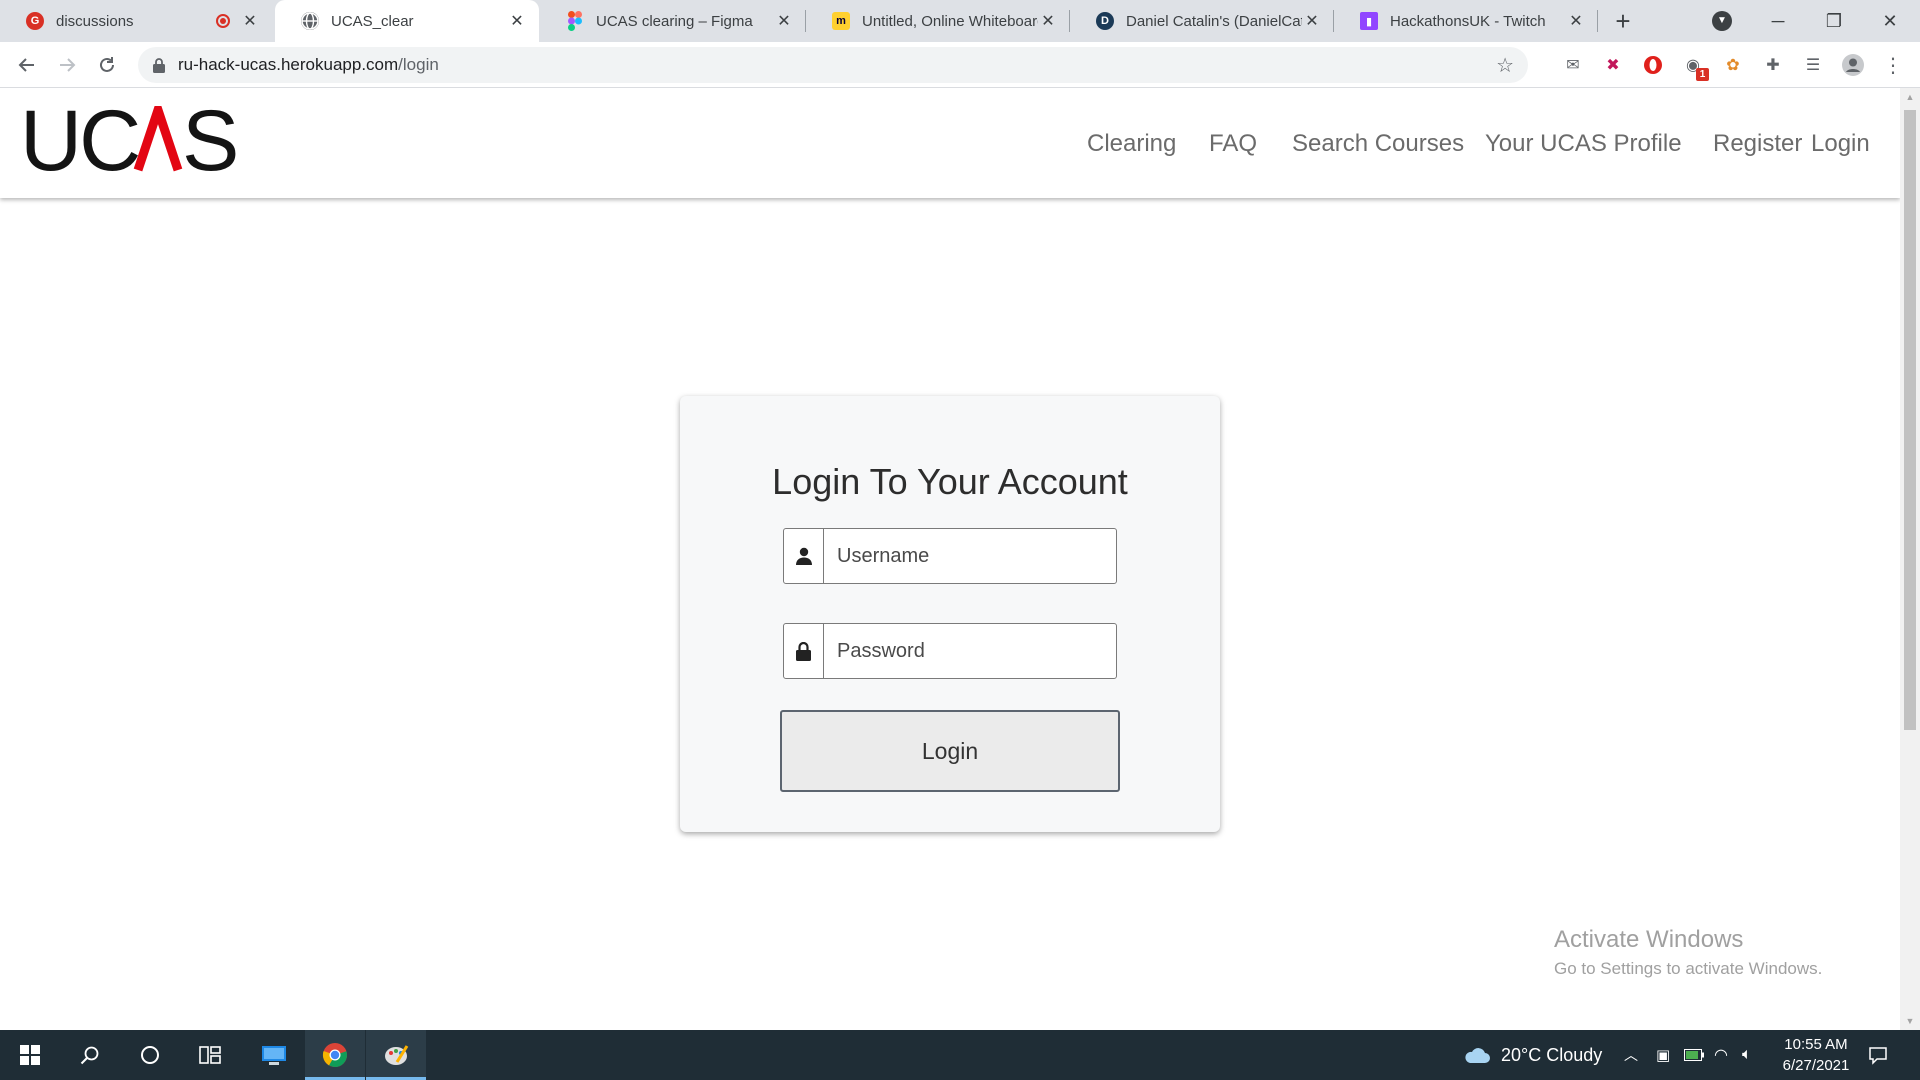 The image size is (1920, 1080). Describe the element at coordinates (30, 1055) in the screenshot. I see `windows-start-icon` at that location.